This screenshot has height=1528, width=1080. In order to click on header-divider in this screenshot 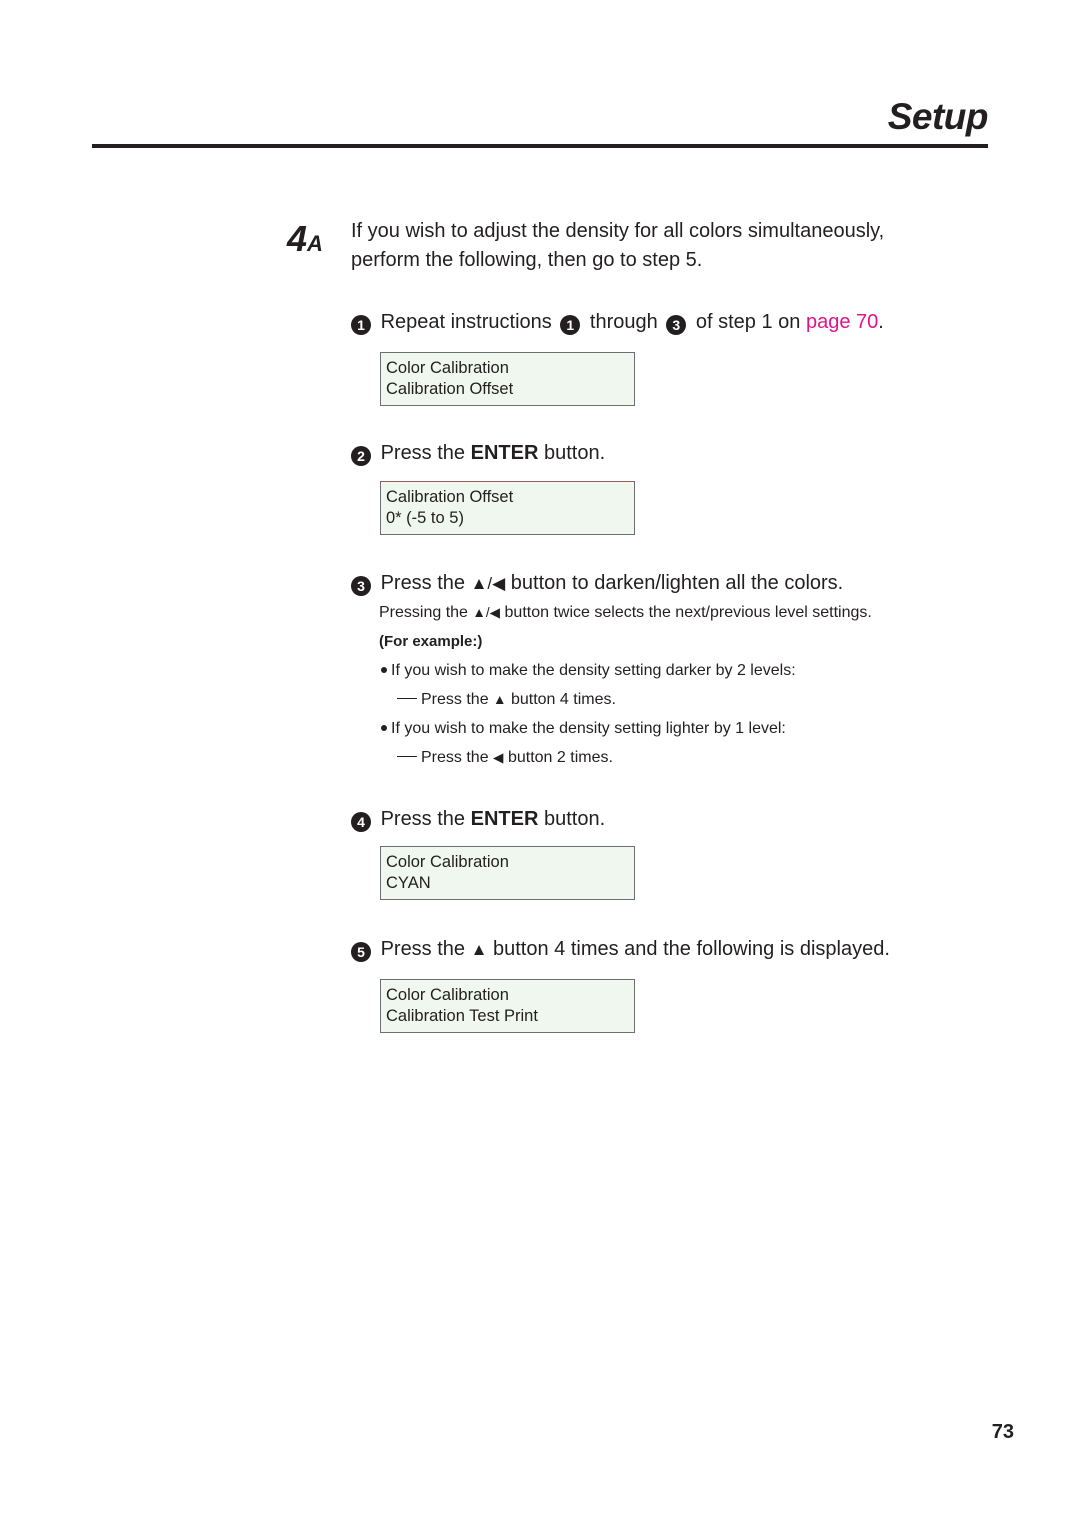, I will do `click(540, 146)`.